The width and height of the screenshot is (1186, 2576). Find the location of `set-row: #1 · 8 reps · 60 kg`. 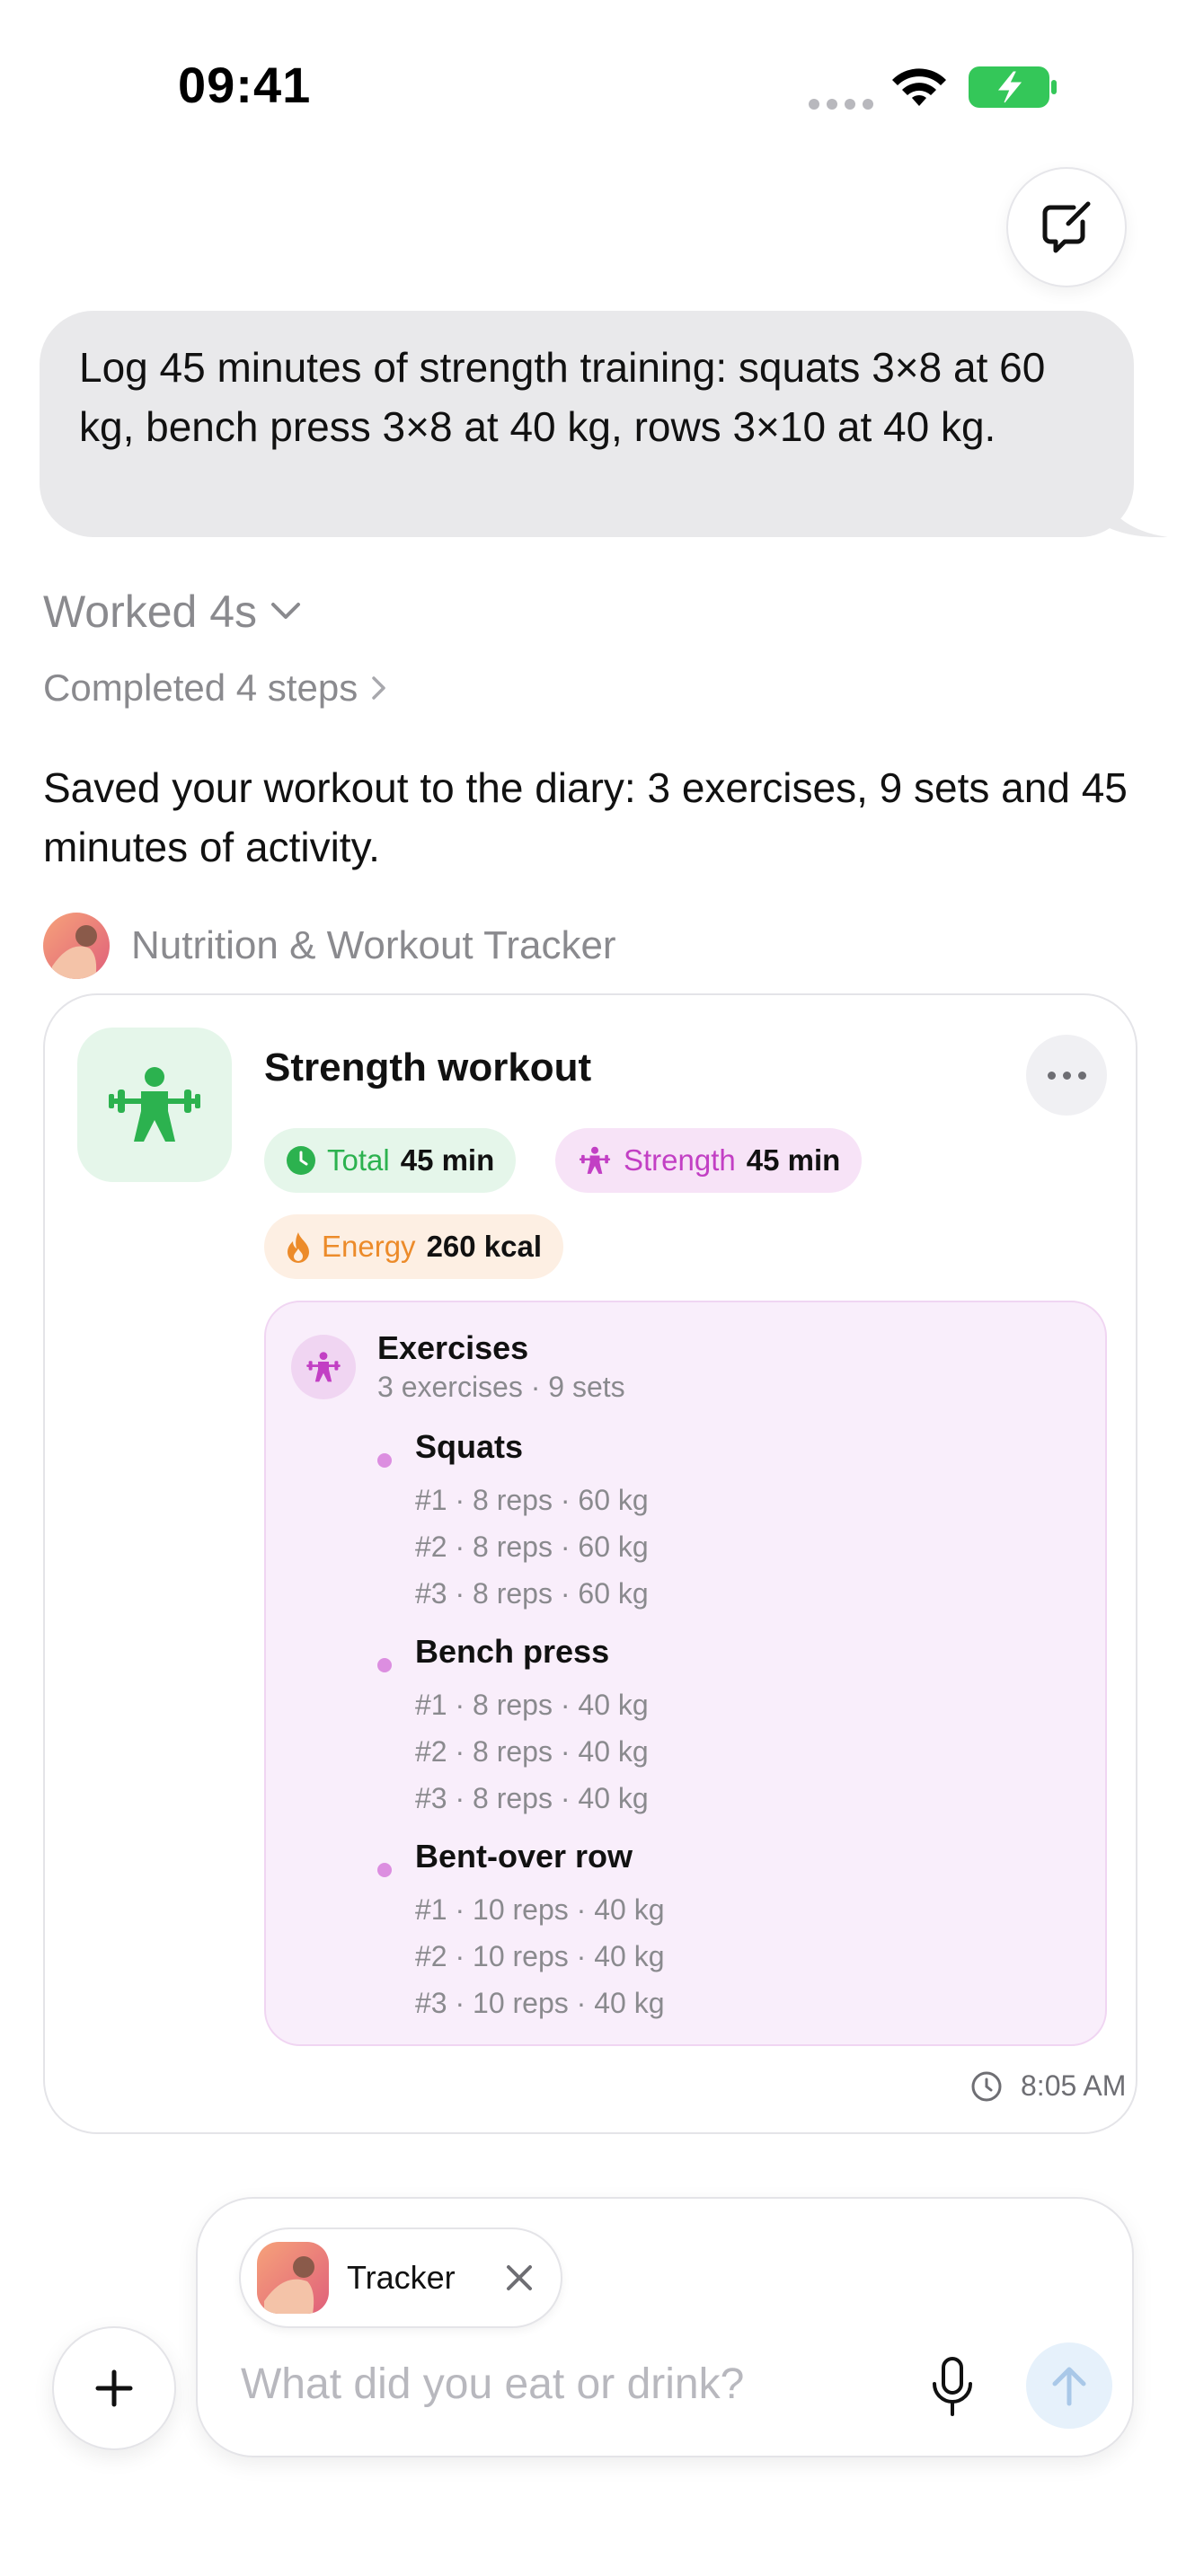

set-row: #1 · 8 reps · 60 kg is located at coordinates (532, 1500).